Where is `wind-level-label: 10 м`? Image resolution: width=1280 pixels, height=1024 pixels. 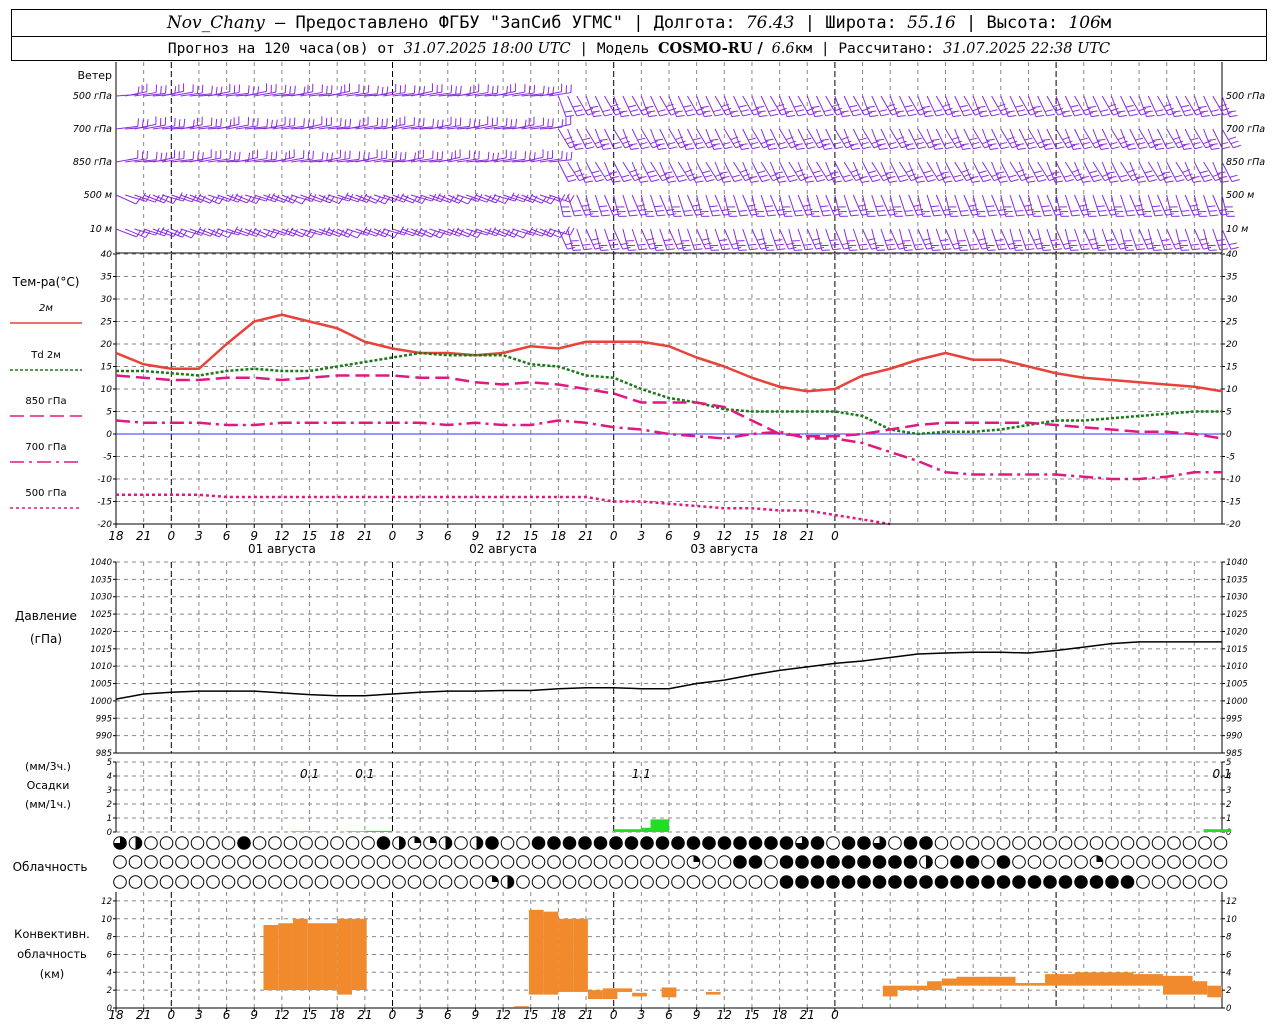
wind-level-label: 10 м is located at coordinates (101, 229).